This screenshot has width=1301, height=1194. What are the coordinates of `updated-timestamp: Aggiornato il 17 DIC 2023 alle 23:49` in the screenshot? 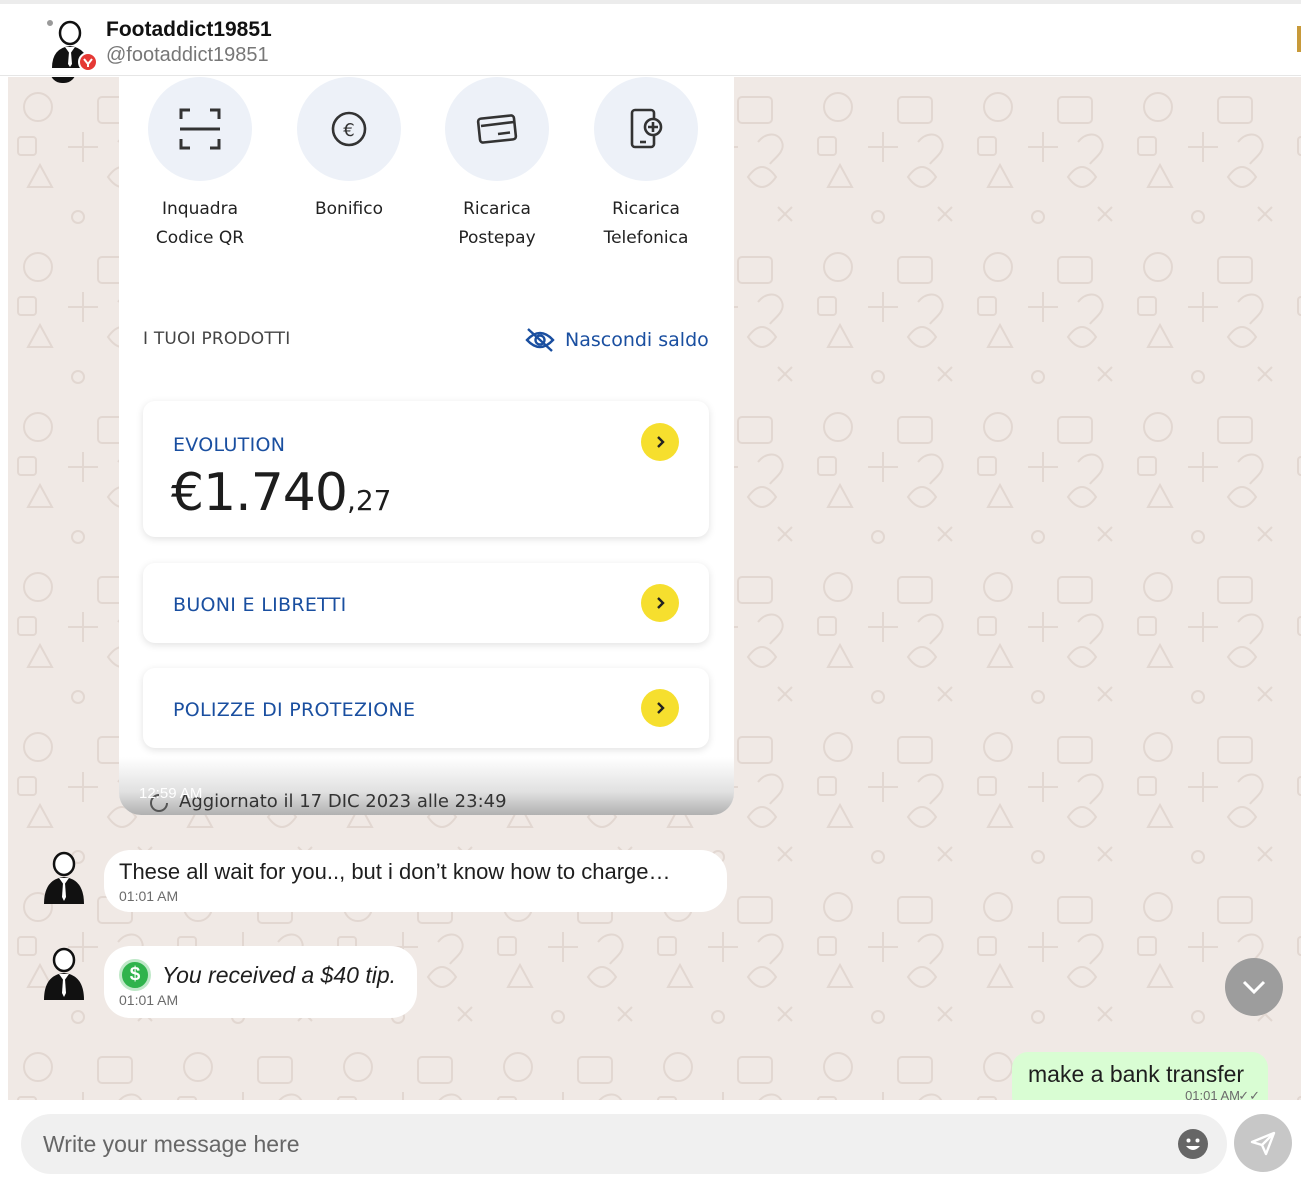 It's located at (343, 801).